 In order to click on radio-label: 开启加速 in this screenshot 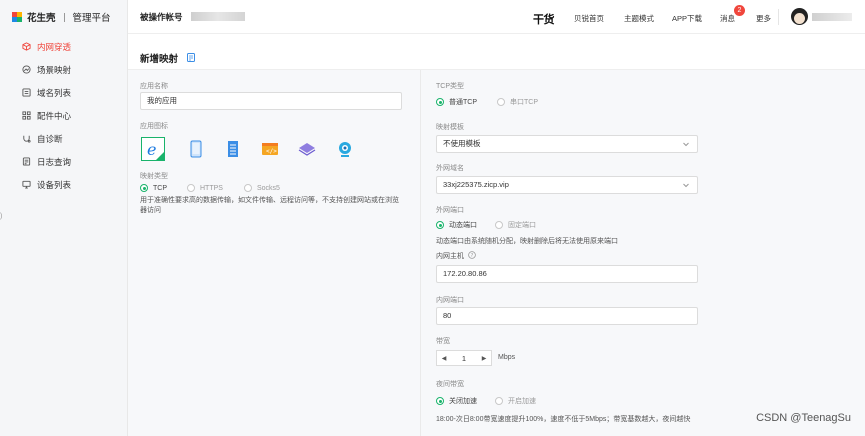, I will do `click(522, 401)`.